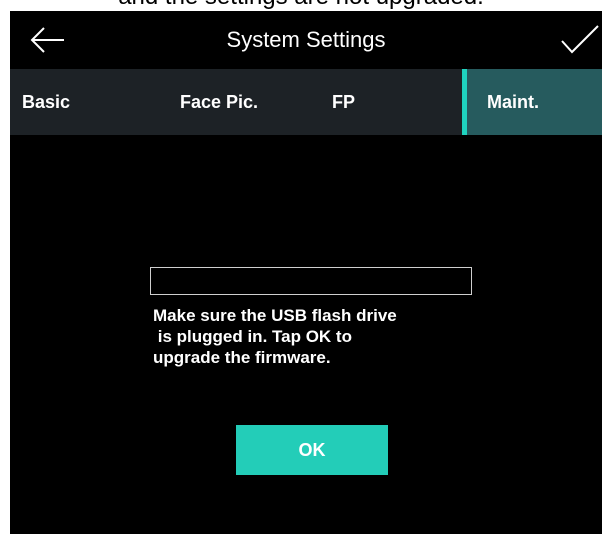 This screenshot has width=602, height=534. I want to click on tab-fp: FP, so click(343, 102).